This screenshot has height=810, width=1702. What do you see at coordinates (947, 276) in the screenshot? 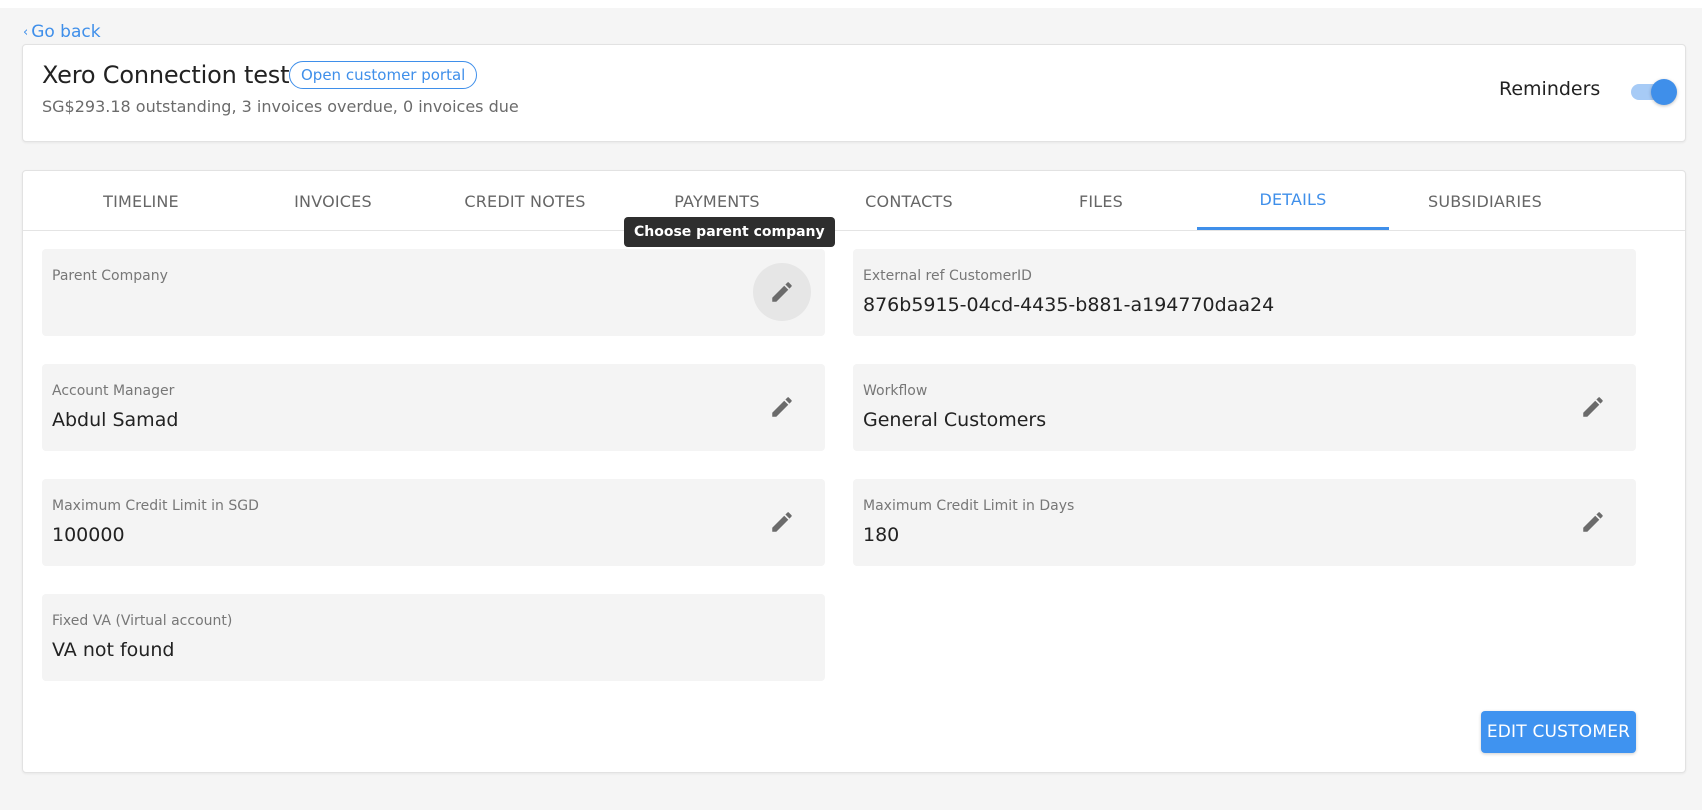
I see `field-label: External ref CustomerID` at bounding box center [947, 276].